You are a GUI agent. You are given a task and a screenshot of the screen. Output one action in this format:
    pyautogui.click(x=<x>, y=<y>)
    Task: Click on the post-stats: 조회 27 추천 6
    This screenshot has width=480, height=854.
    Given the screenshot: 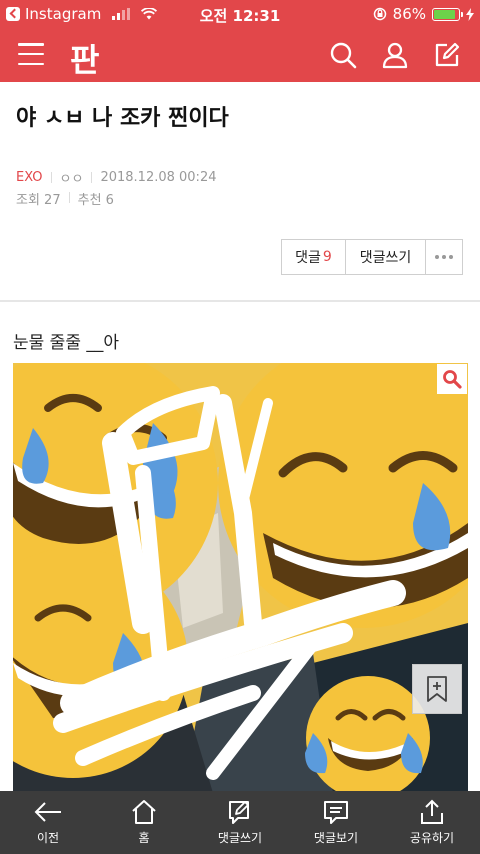 What is the action you would take?
    pyautogui.click(x=65, y=198)
    